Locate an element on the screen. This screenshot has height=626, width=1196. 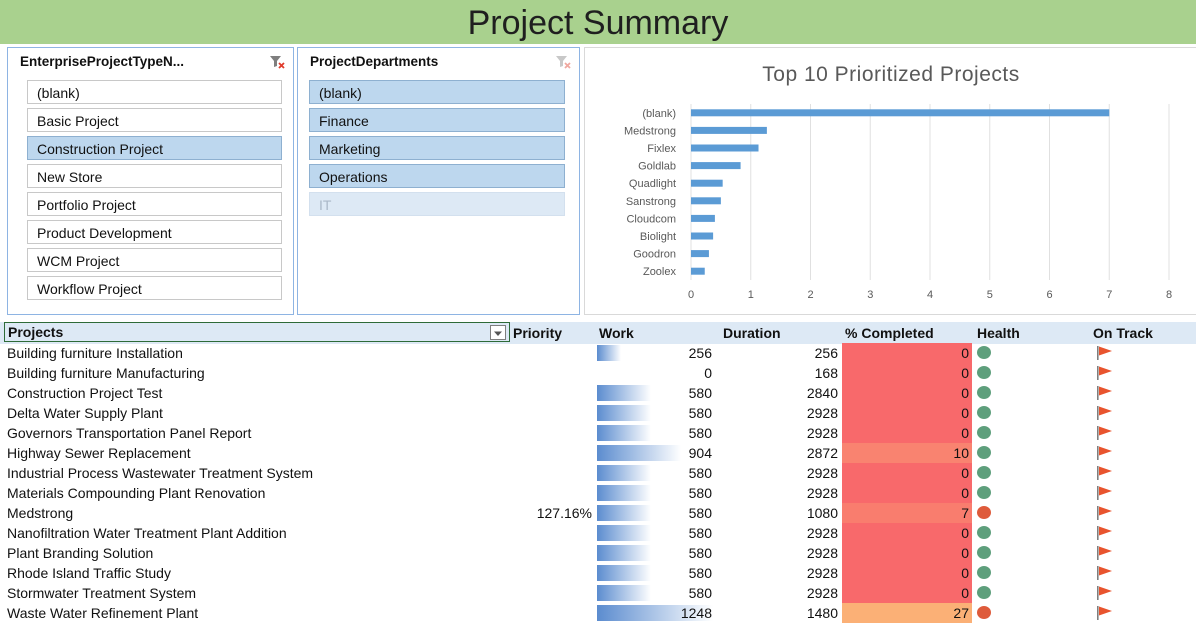
completed-header: % Completed is located at coordinates (889, 333).